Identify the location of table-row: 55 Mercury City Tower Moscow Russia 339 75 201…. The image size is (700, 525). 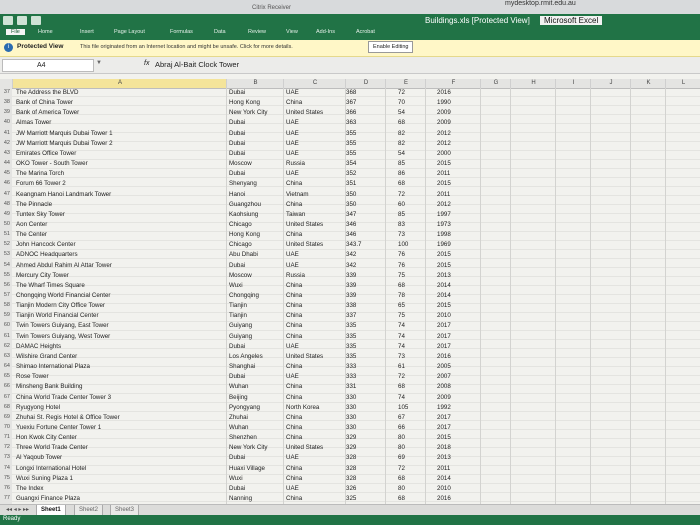
(350, 275).